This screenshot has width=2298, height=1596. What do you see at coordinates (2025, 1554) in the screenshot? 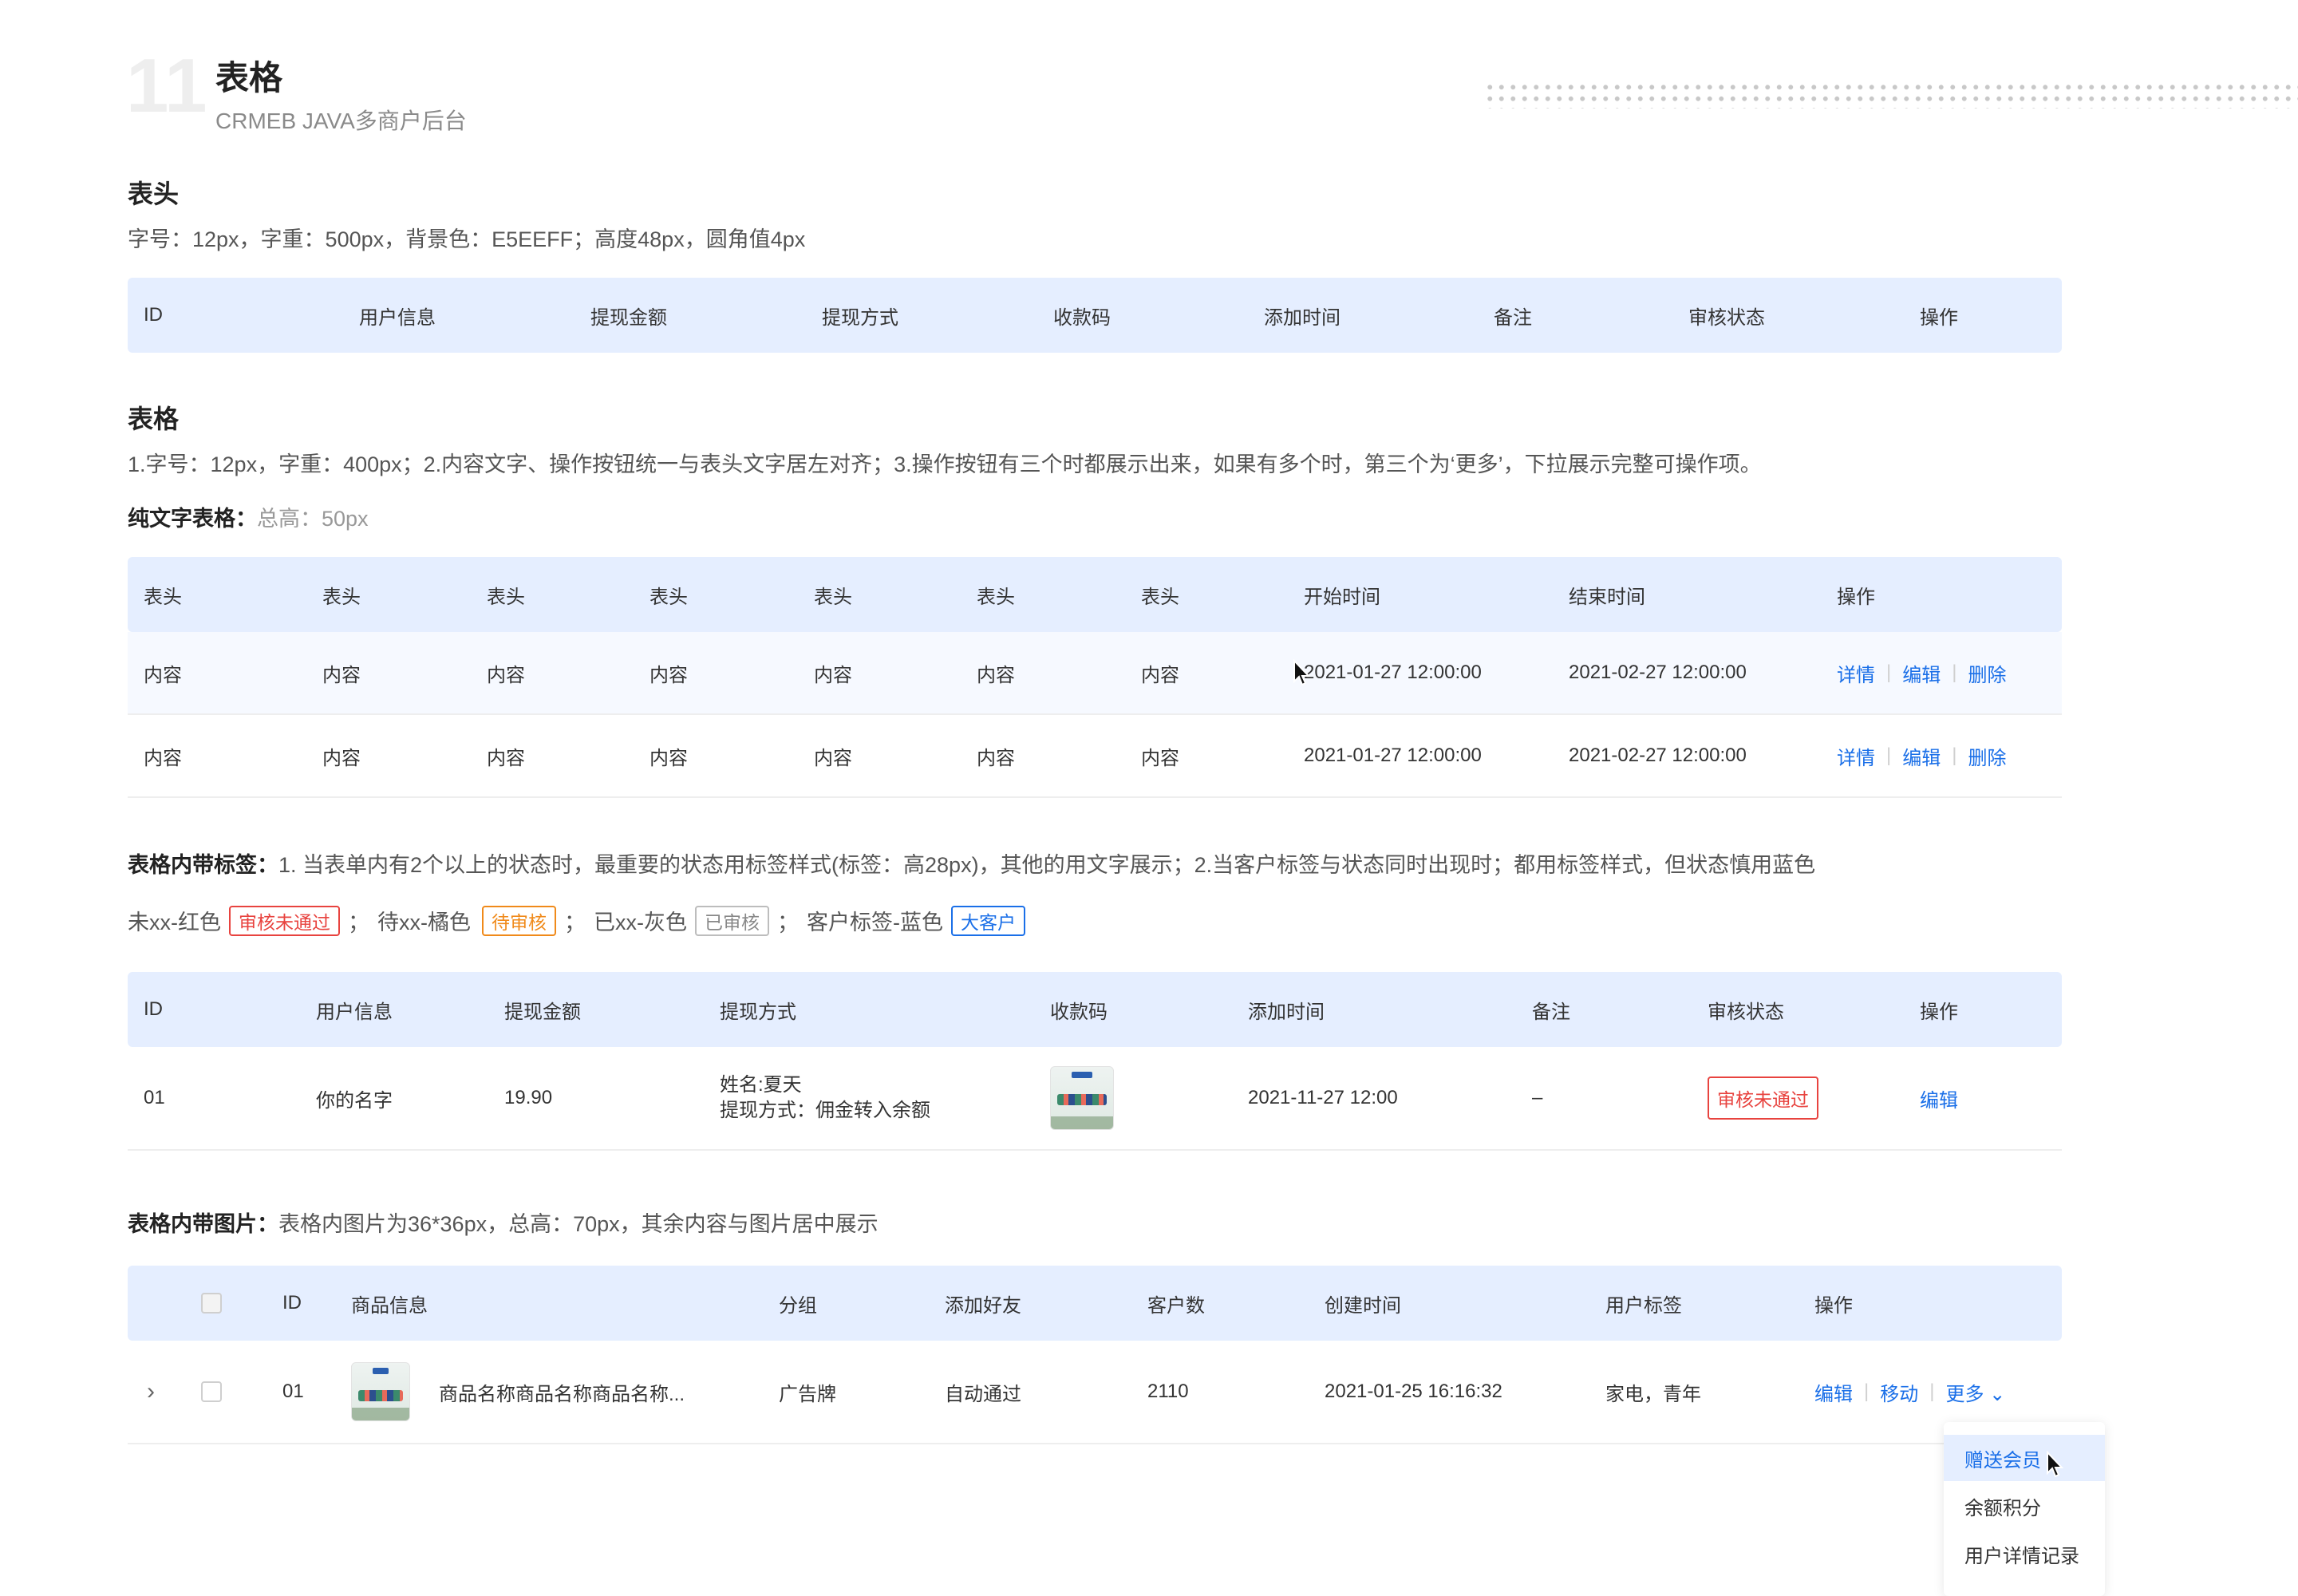
I see `menu-item-user-detail-record: 用户详情记录` at bounding box center [2025, 1554].